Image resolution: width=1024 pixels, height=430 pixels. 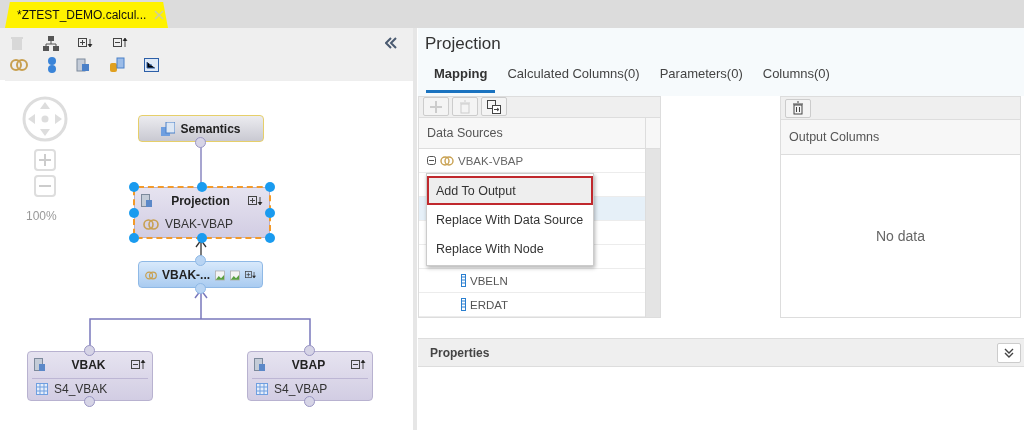 I want to click on expand-all-icon, so click(x=86, y=43).